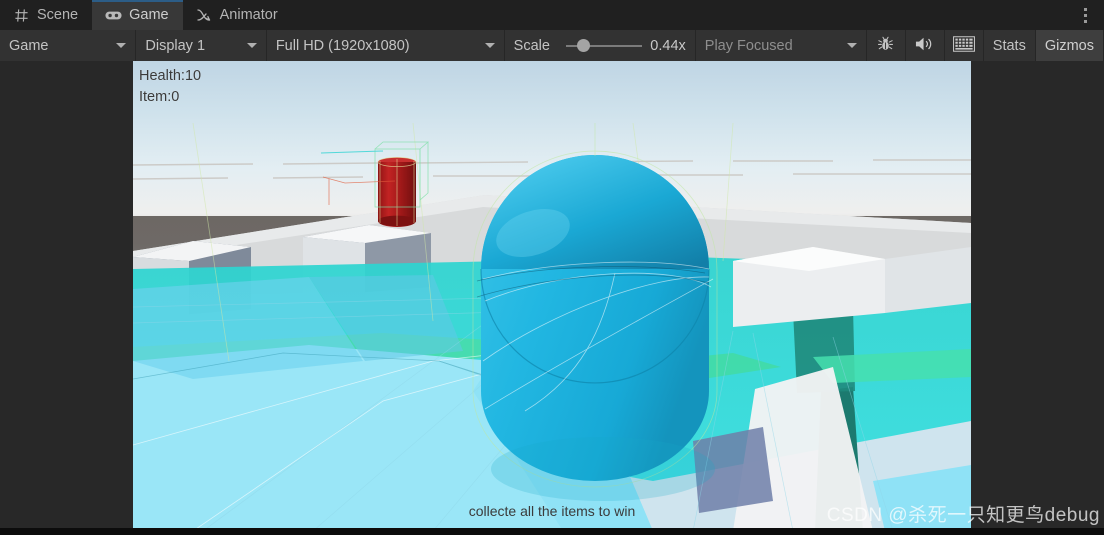 This screenshot has height=535, width=1104. Describe the element at coordinates (552, 531) in the screenshot. I see `bottom-black-strip` at that location.